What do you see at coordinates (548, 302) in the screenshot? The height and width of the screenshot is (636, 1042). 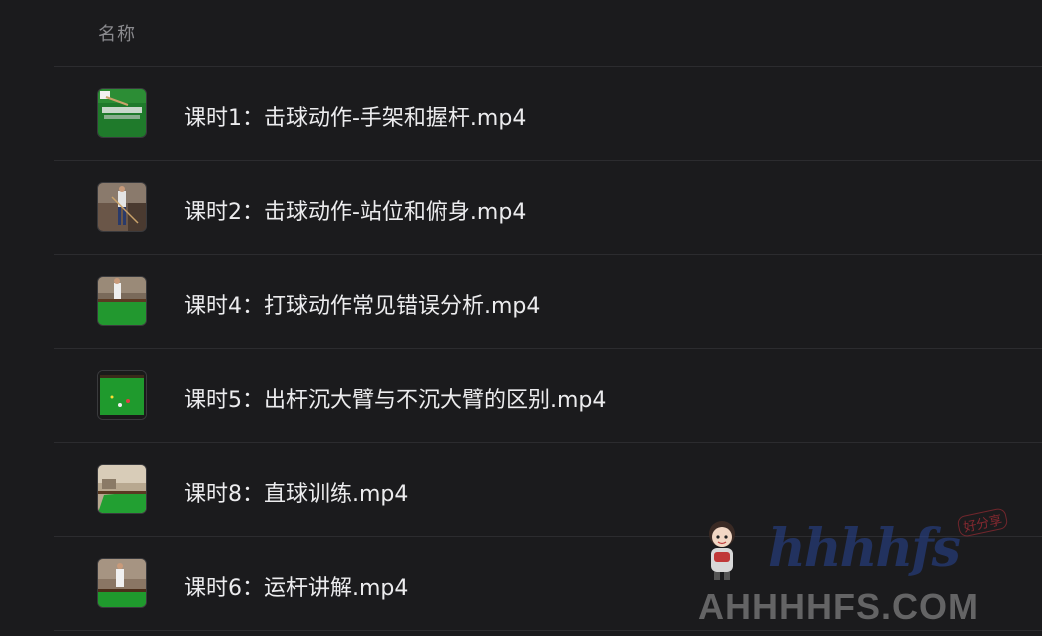 I see `file-row: 课时4：打球动作常见错误分析.mp4` at bounding box center [548, 302].